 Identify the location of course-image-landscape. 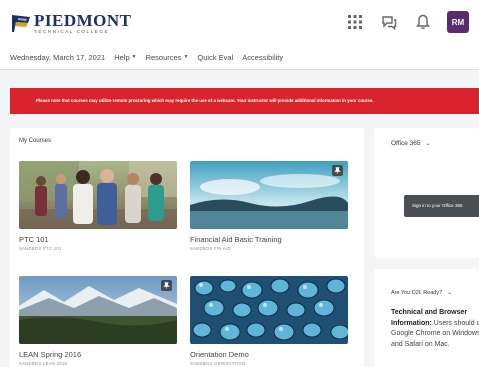
(269, 195).